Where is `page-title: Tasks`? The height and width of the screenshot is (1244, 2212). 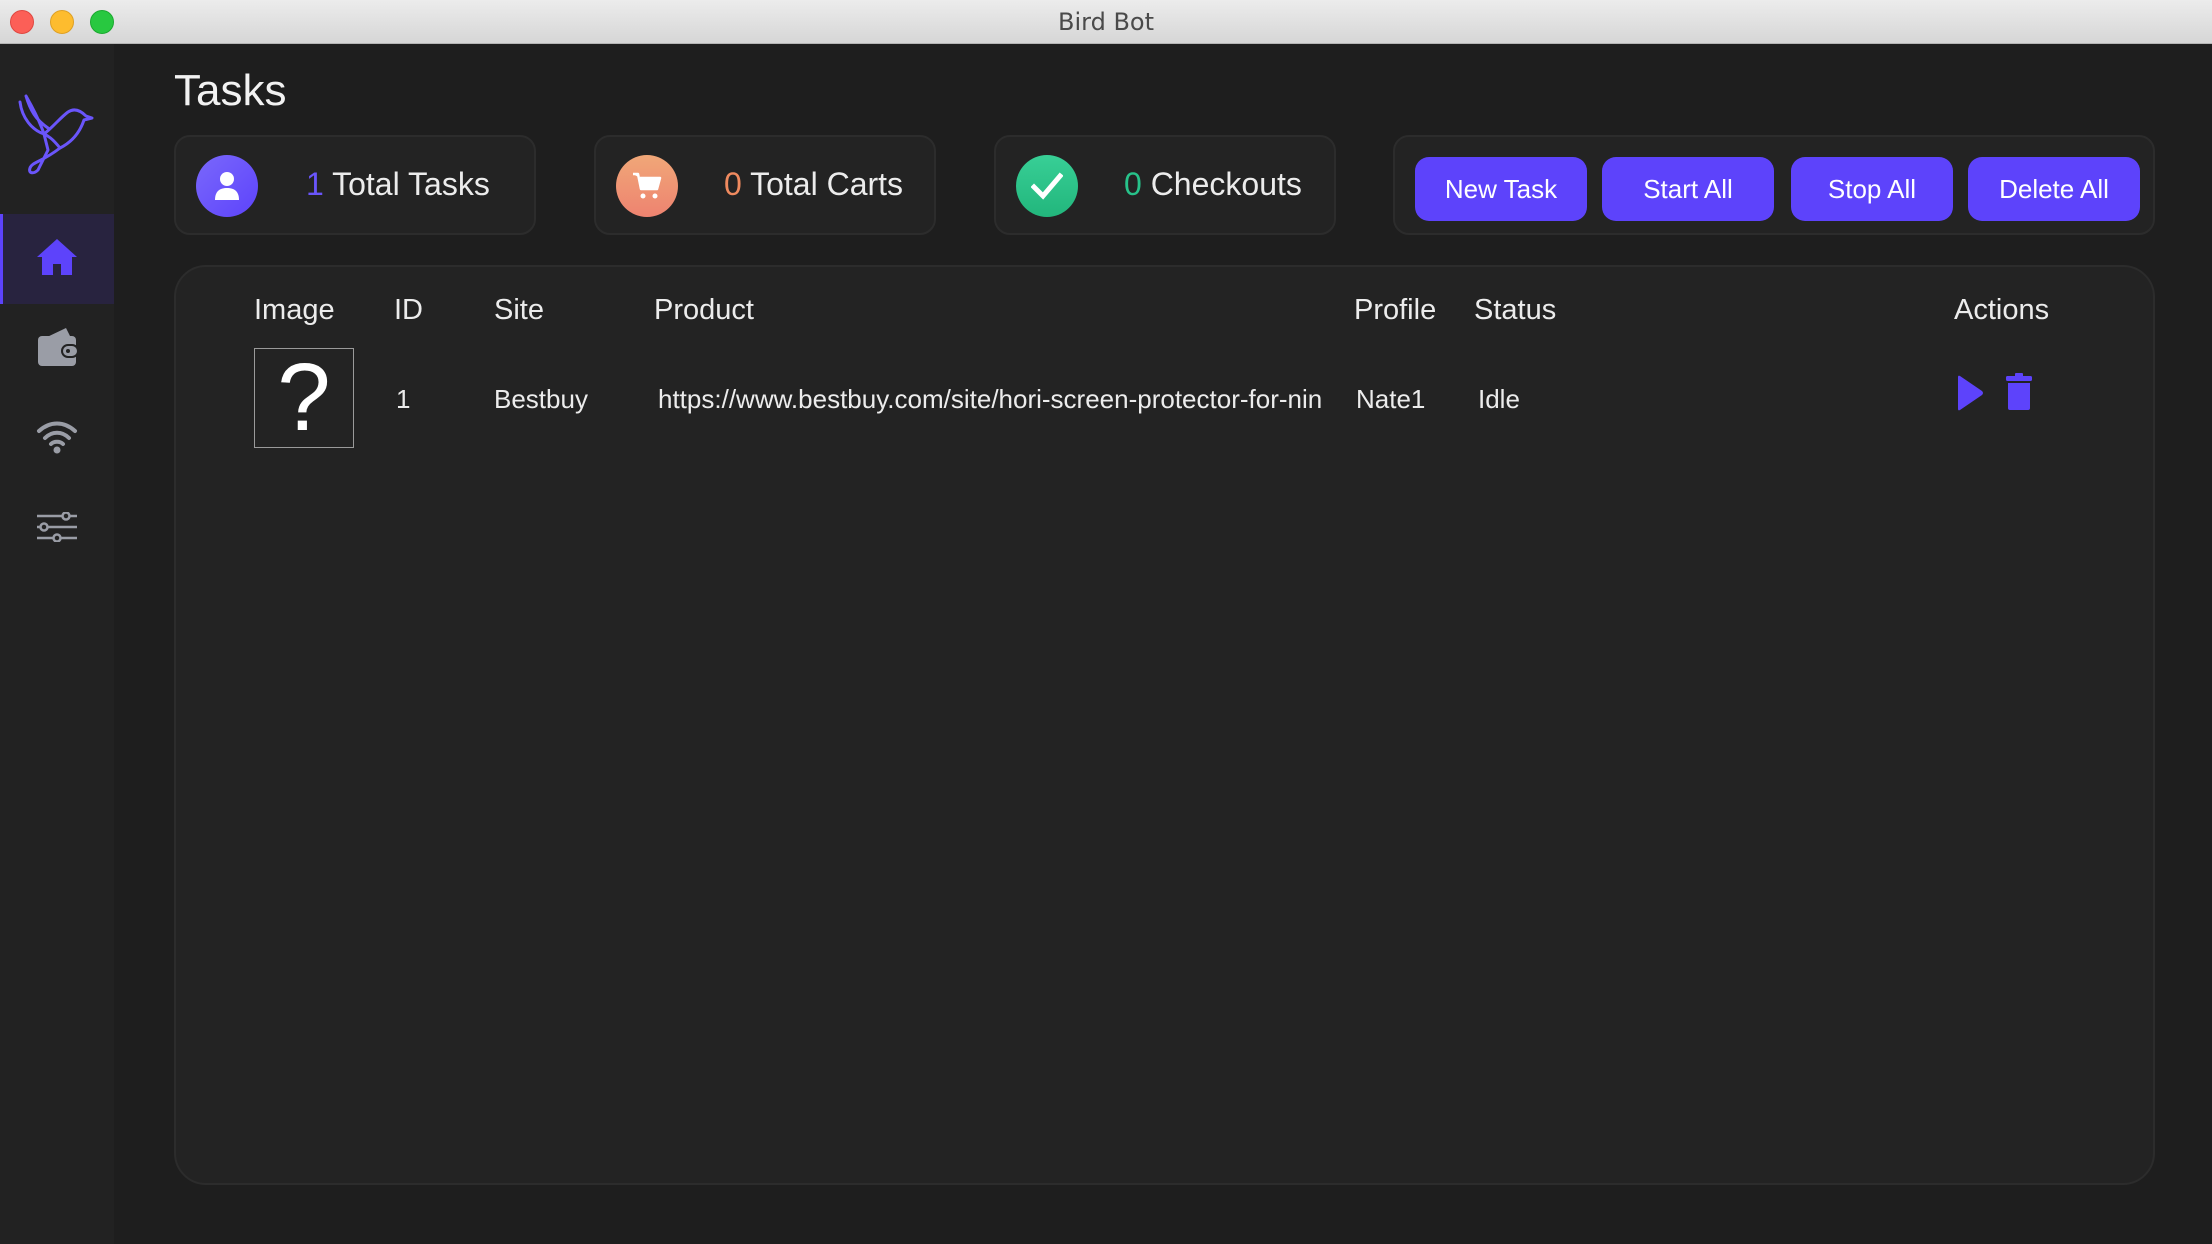
page-title: Tasks is located at coordinates (230, 90).